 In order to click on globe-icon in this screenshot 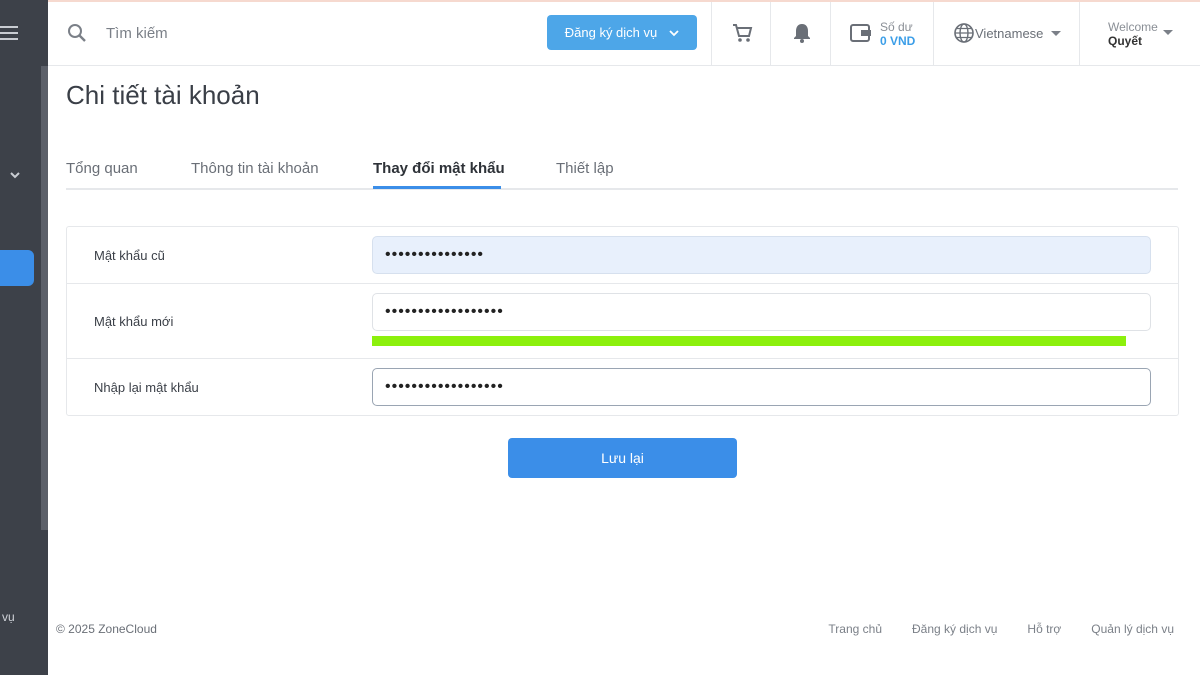, I will do `click(964, 33)`.